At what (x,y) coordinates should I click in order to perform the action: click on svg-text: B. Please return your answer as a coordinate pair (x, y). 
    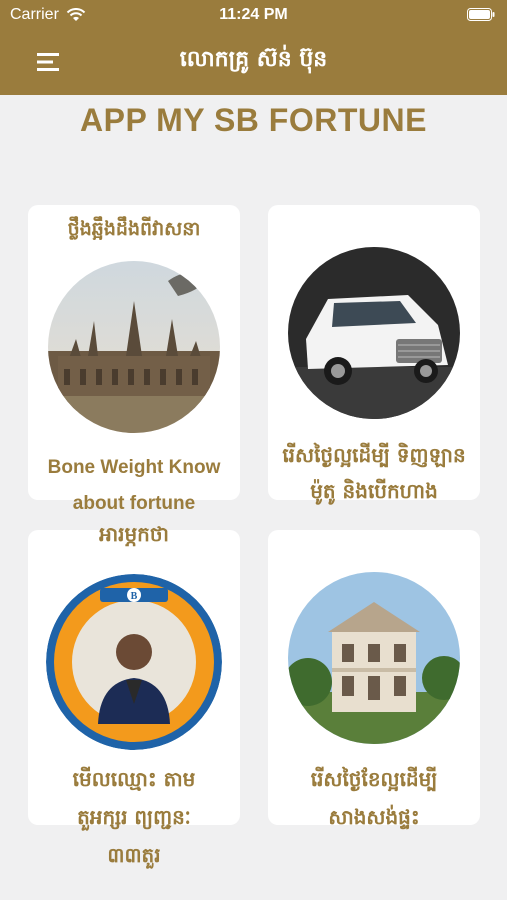
    Looking at the image, I should click on (134, 596).